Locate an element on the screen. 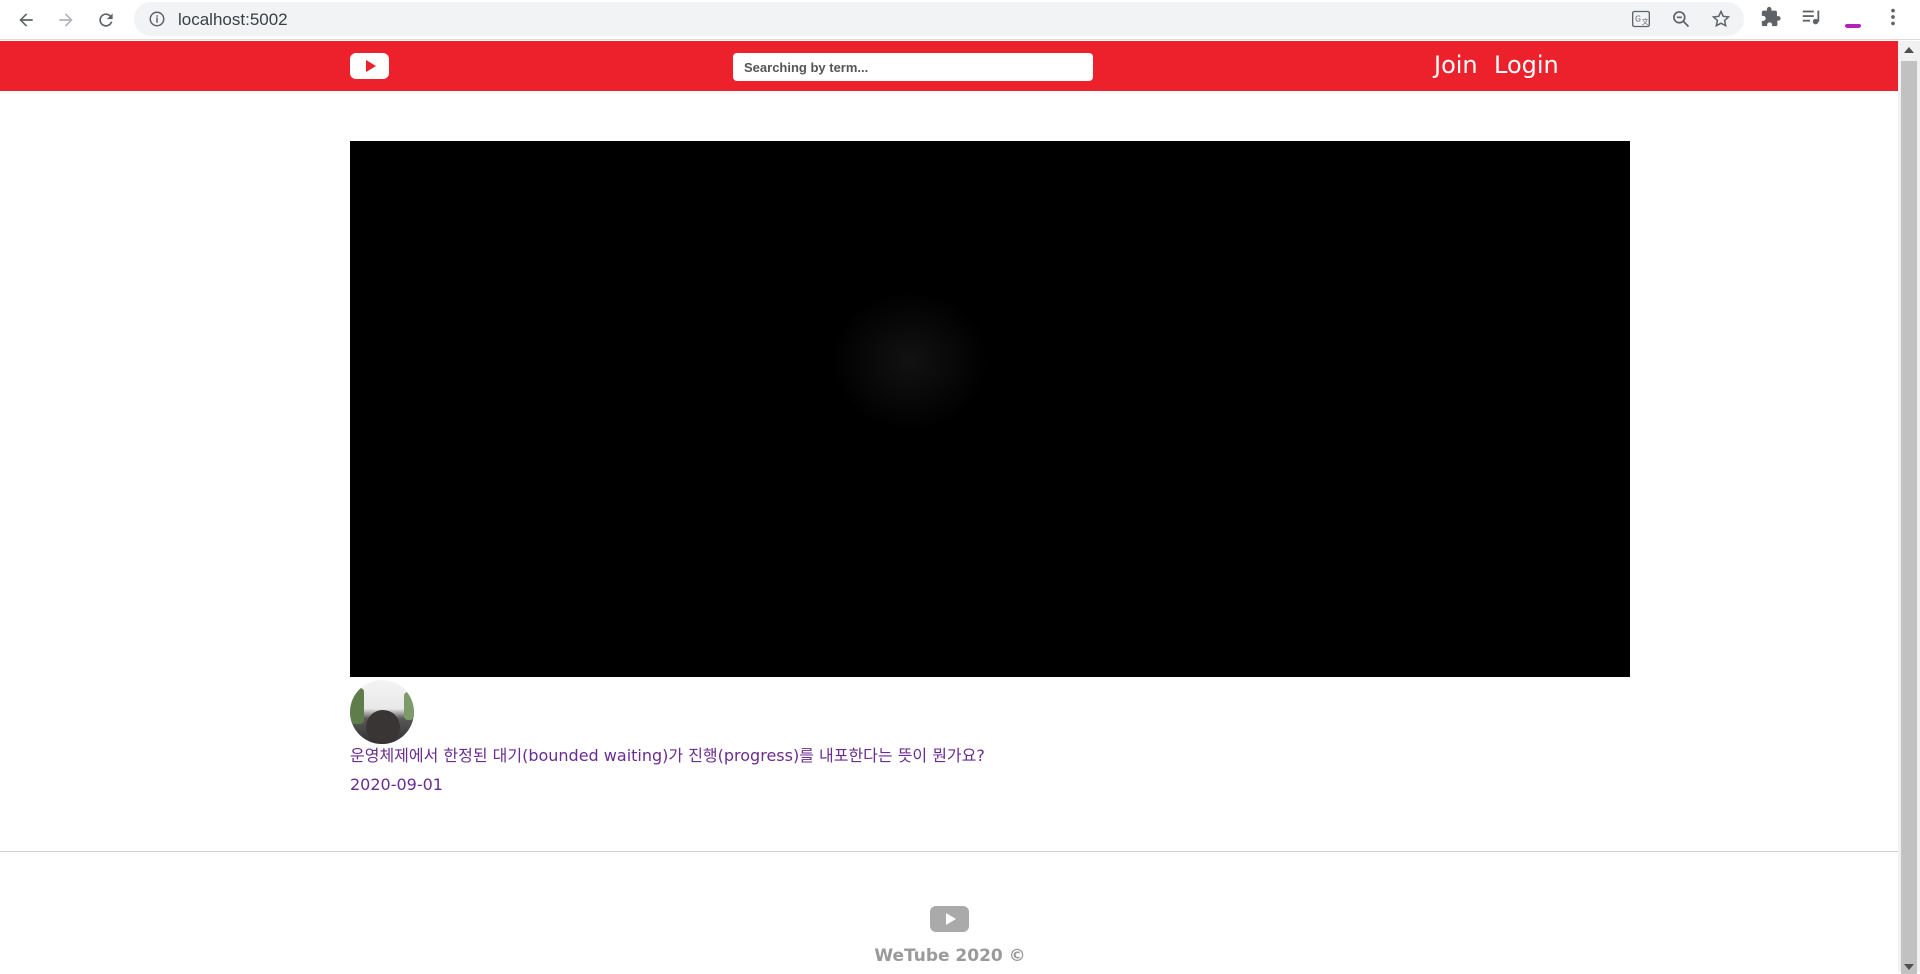 The width and height of the screenshot is (1920, 974). extensions-icon is located at coordinates (1771, 17).